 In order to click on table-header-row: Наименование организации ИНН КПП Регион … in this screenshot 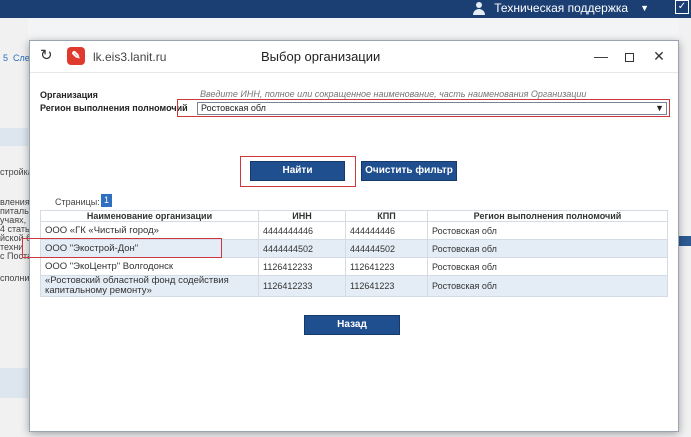, I will do `click(354, 216)`.